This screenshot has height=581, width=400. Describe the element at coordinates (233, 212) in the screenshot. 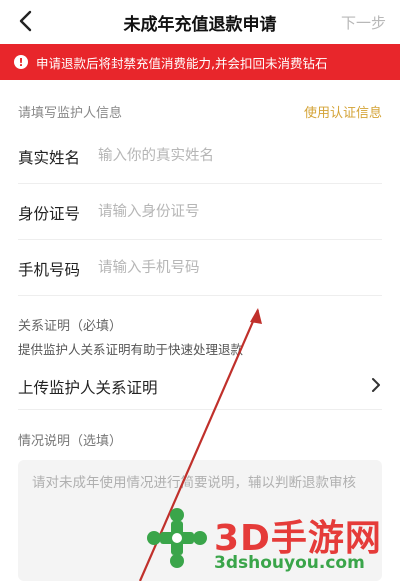

I see `id-number-input` at that location.